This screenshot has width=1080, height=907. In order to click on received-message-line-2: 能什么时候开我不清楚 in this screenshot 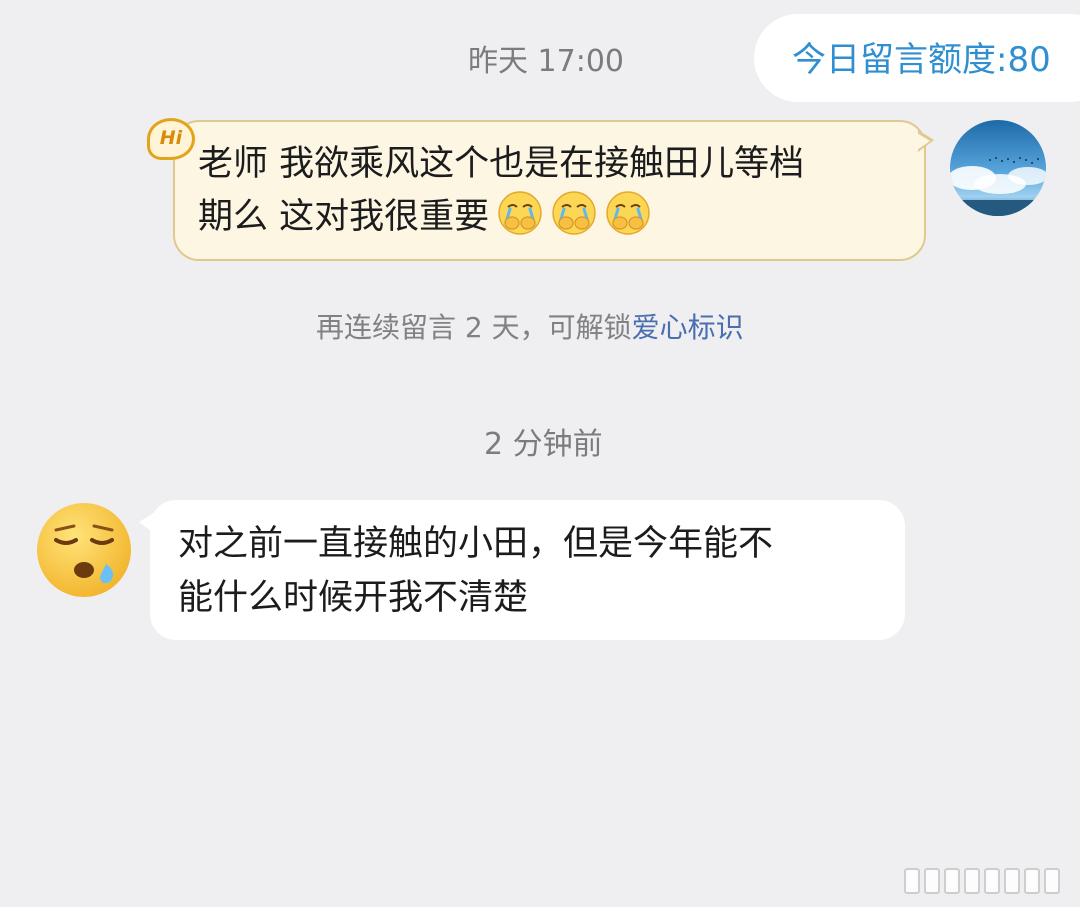, I will do `click(353, 598)`.